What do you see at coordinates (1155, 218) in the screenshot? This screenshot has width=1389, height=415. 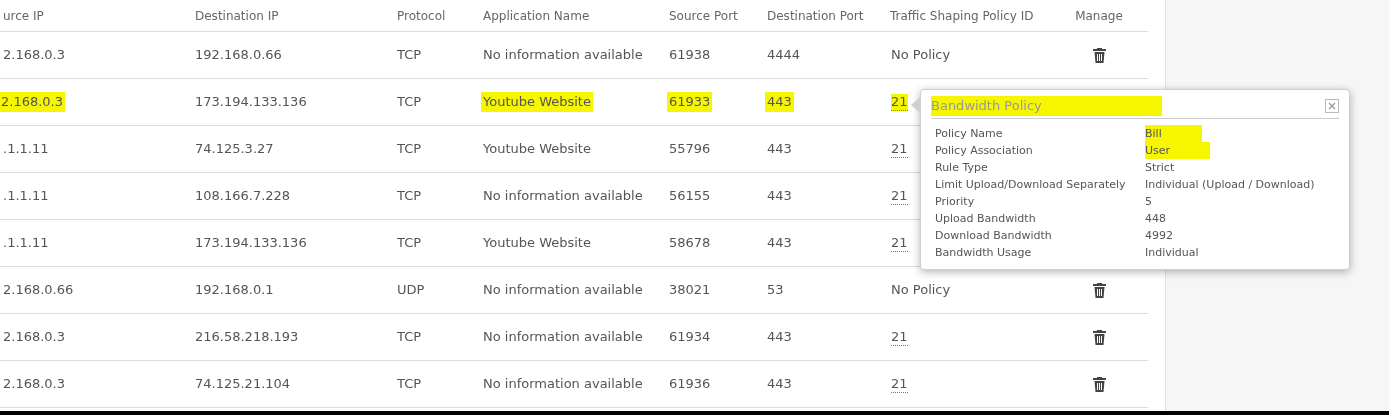 I see `field-value: 448` at bounding box center [1155, 218].